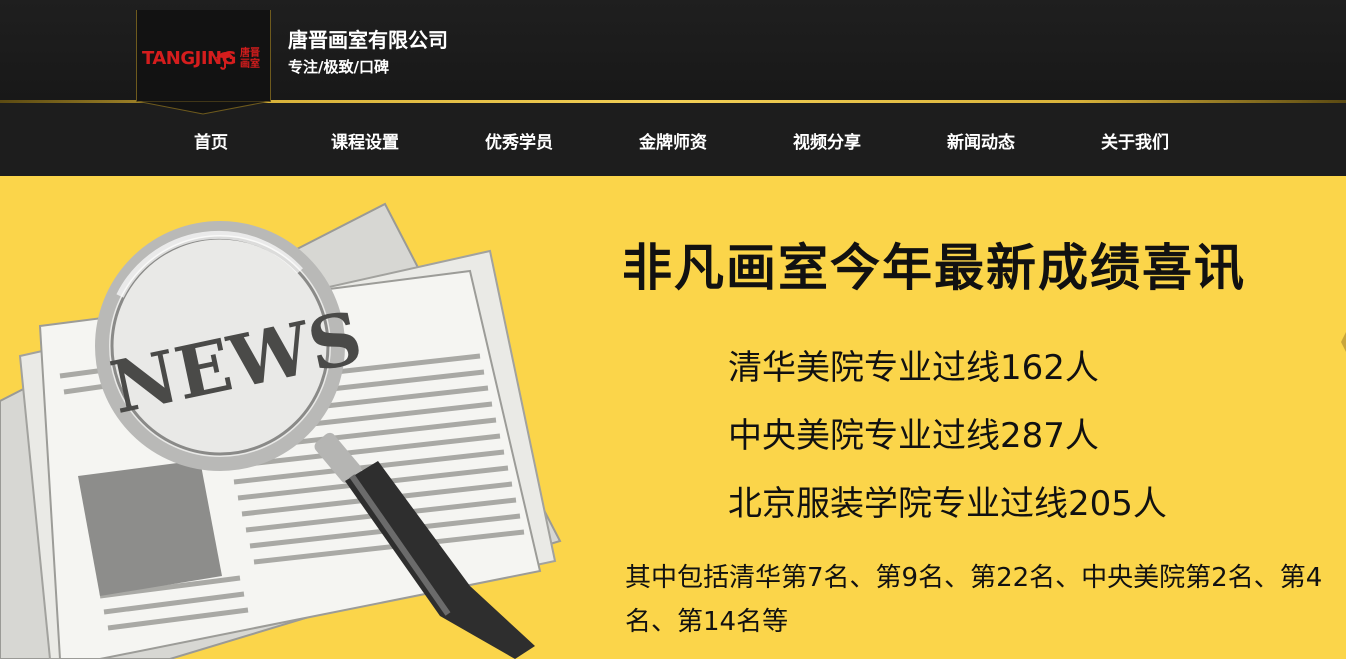 Image resolution: width=1346 pixels, height=659 pixels. Describe the element at coordinates (913, 436) in the screenshot. I see `stat-cafa: 中央美院专业过线287人` at that location.